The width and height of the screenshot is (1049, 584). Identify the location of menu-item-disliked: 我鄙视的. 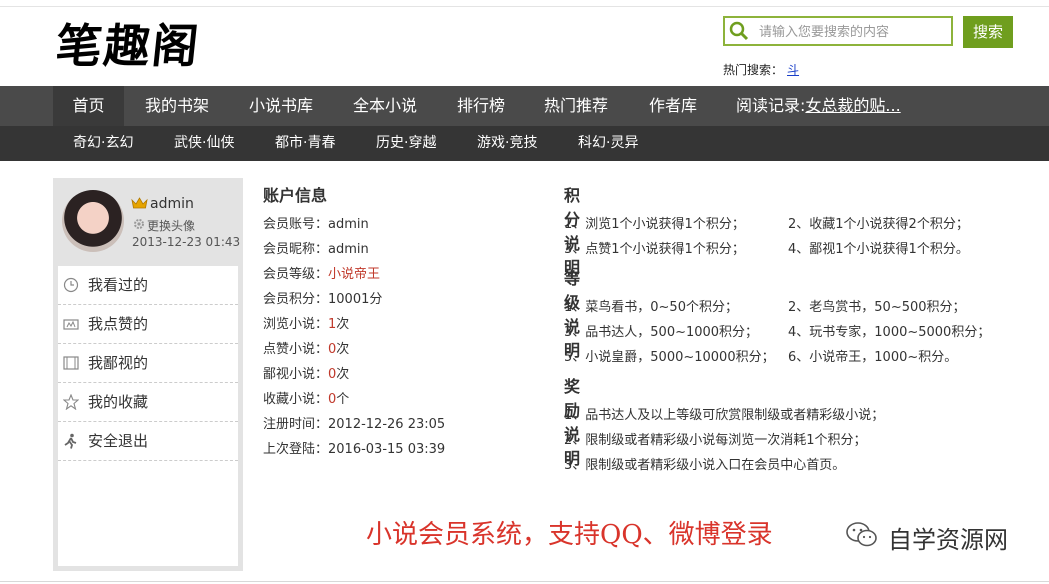
(148, 363).